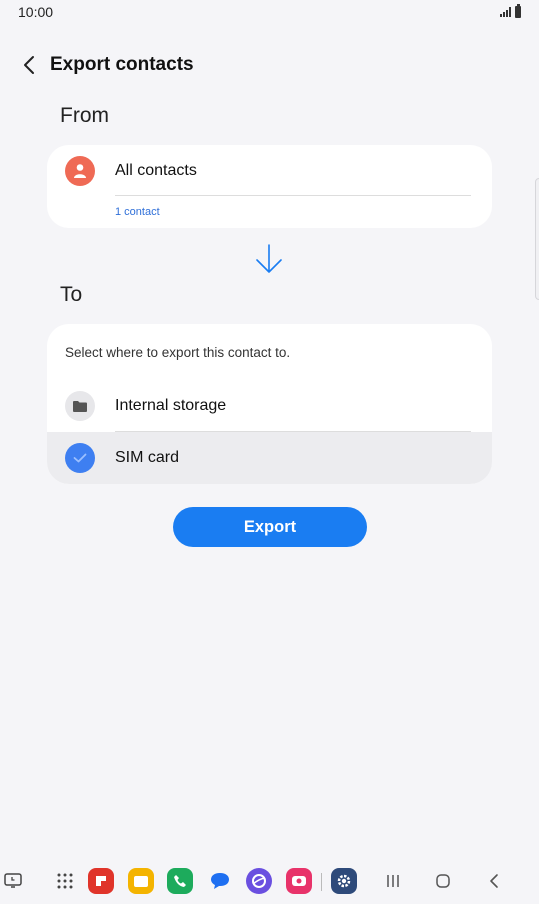 The width and height of the screenshot is (539, 904). Describe the element at coordinates (84, 115) in the screenshot. I see `from-section-label: From` at that location.